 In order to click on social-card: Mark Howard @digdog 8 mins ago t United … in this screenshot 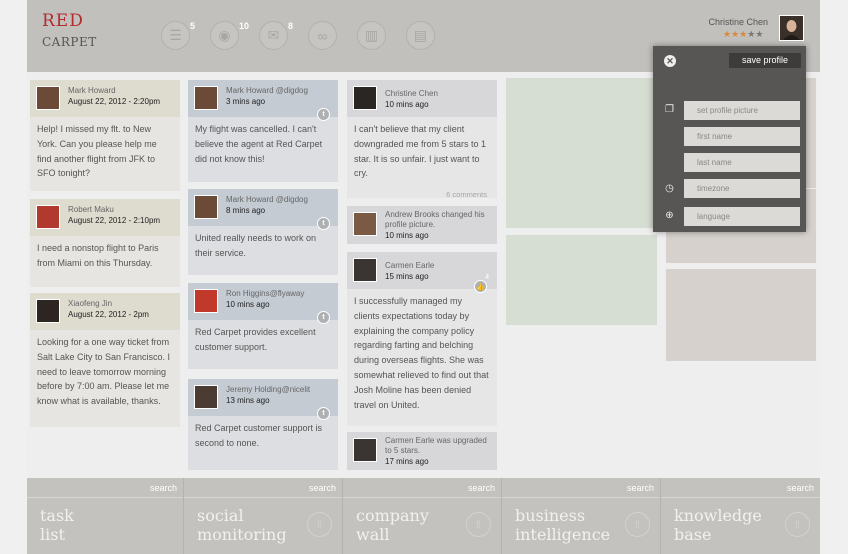, I will do `click(263, 232)`.